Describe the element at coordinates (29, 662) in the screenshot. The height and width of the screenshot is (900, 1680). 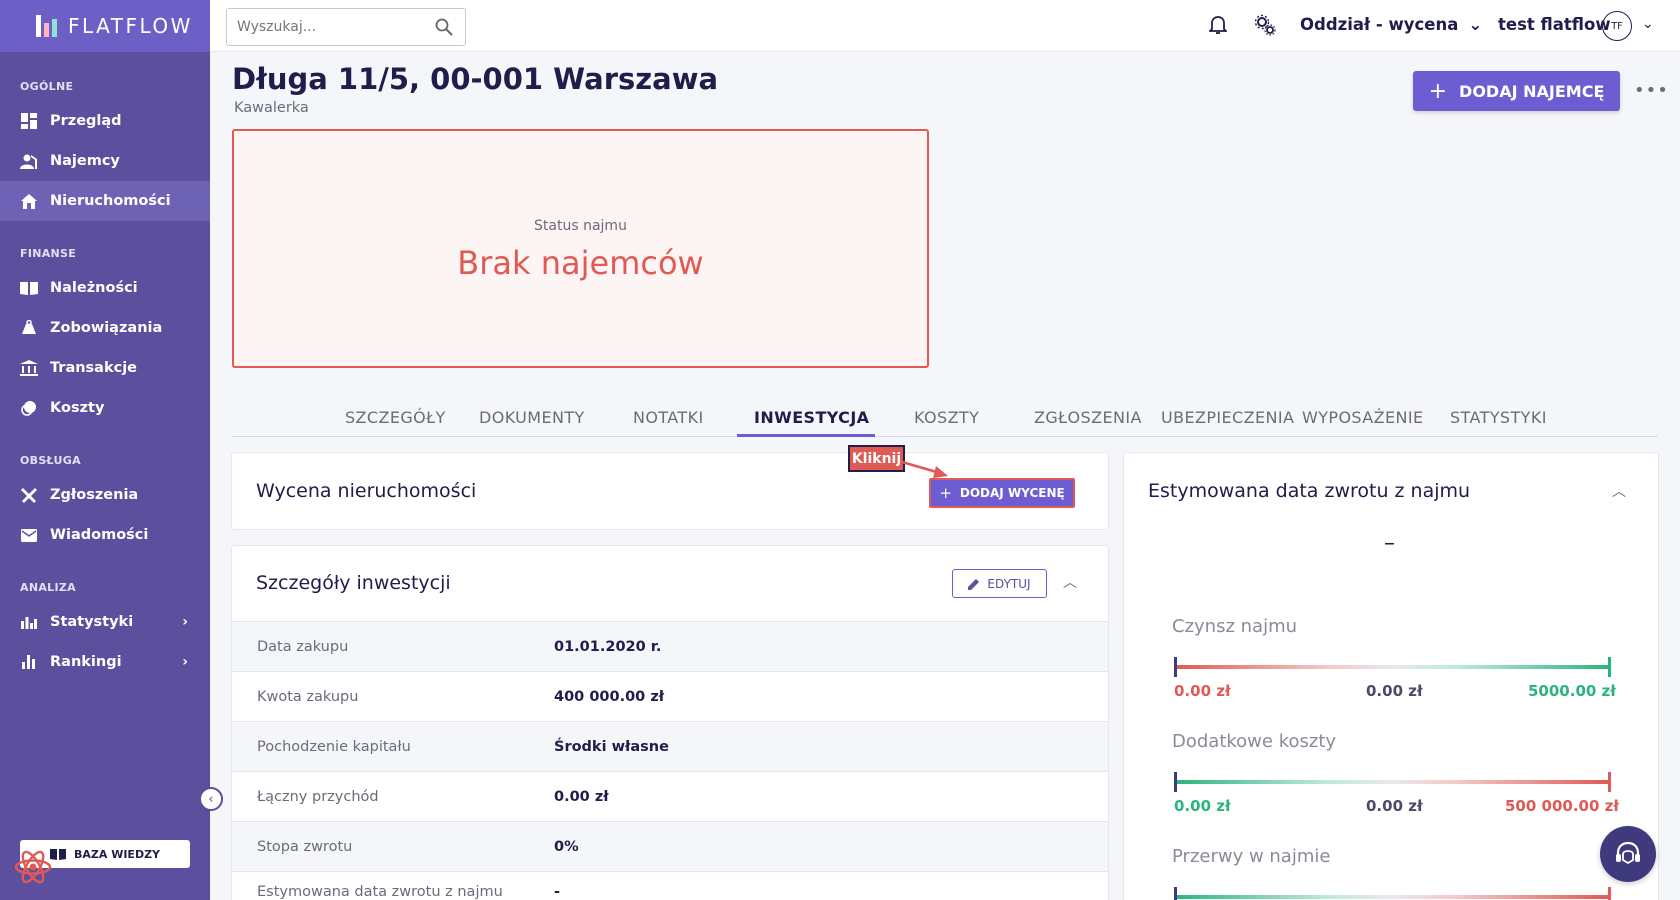
I see `ranking-icon` at that location.